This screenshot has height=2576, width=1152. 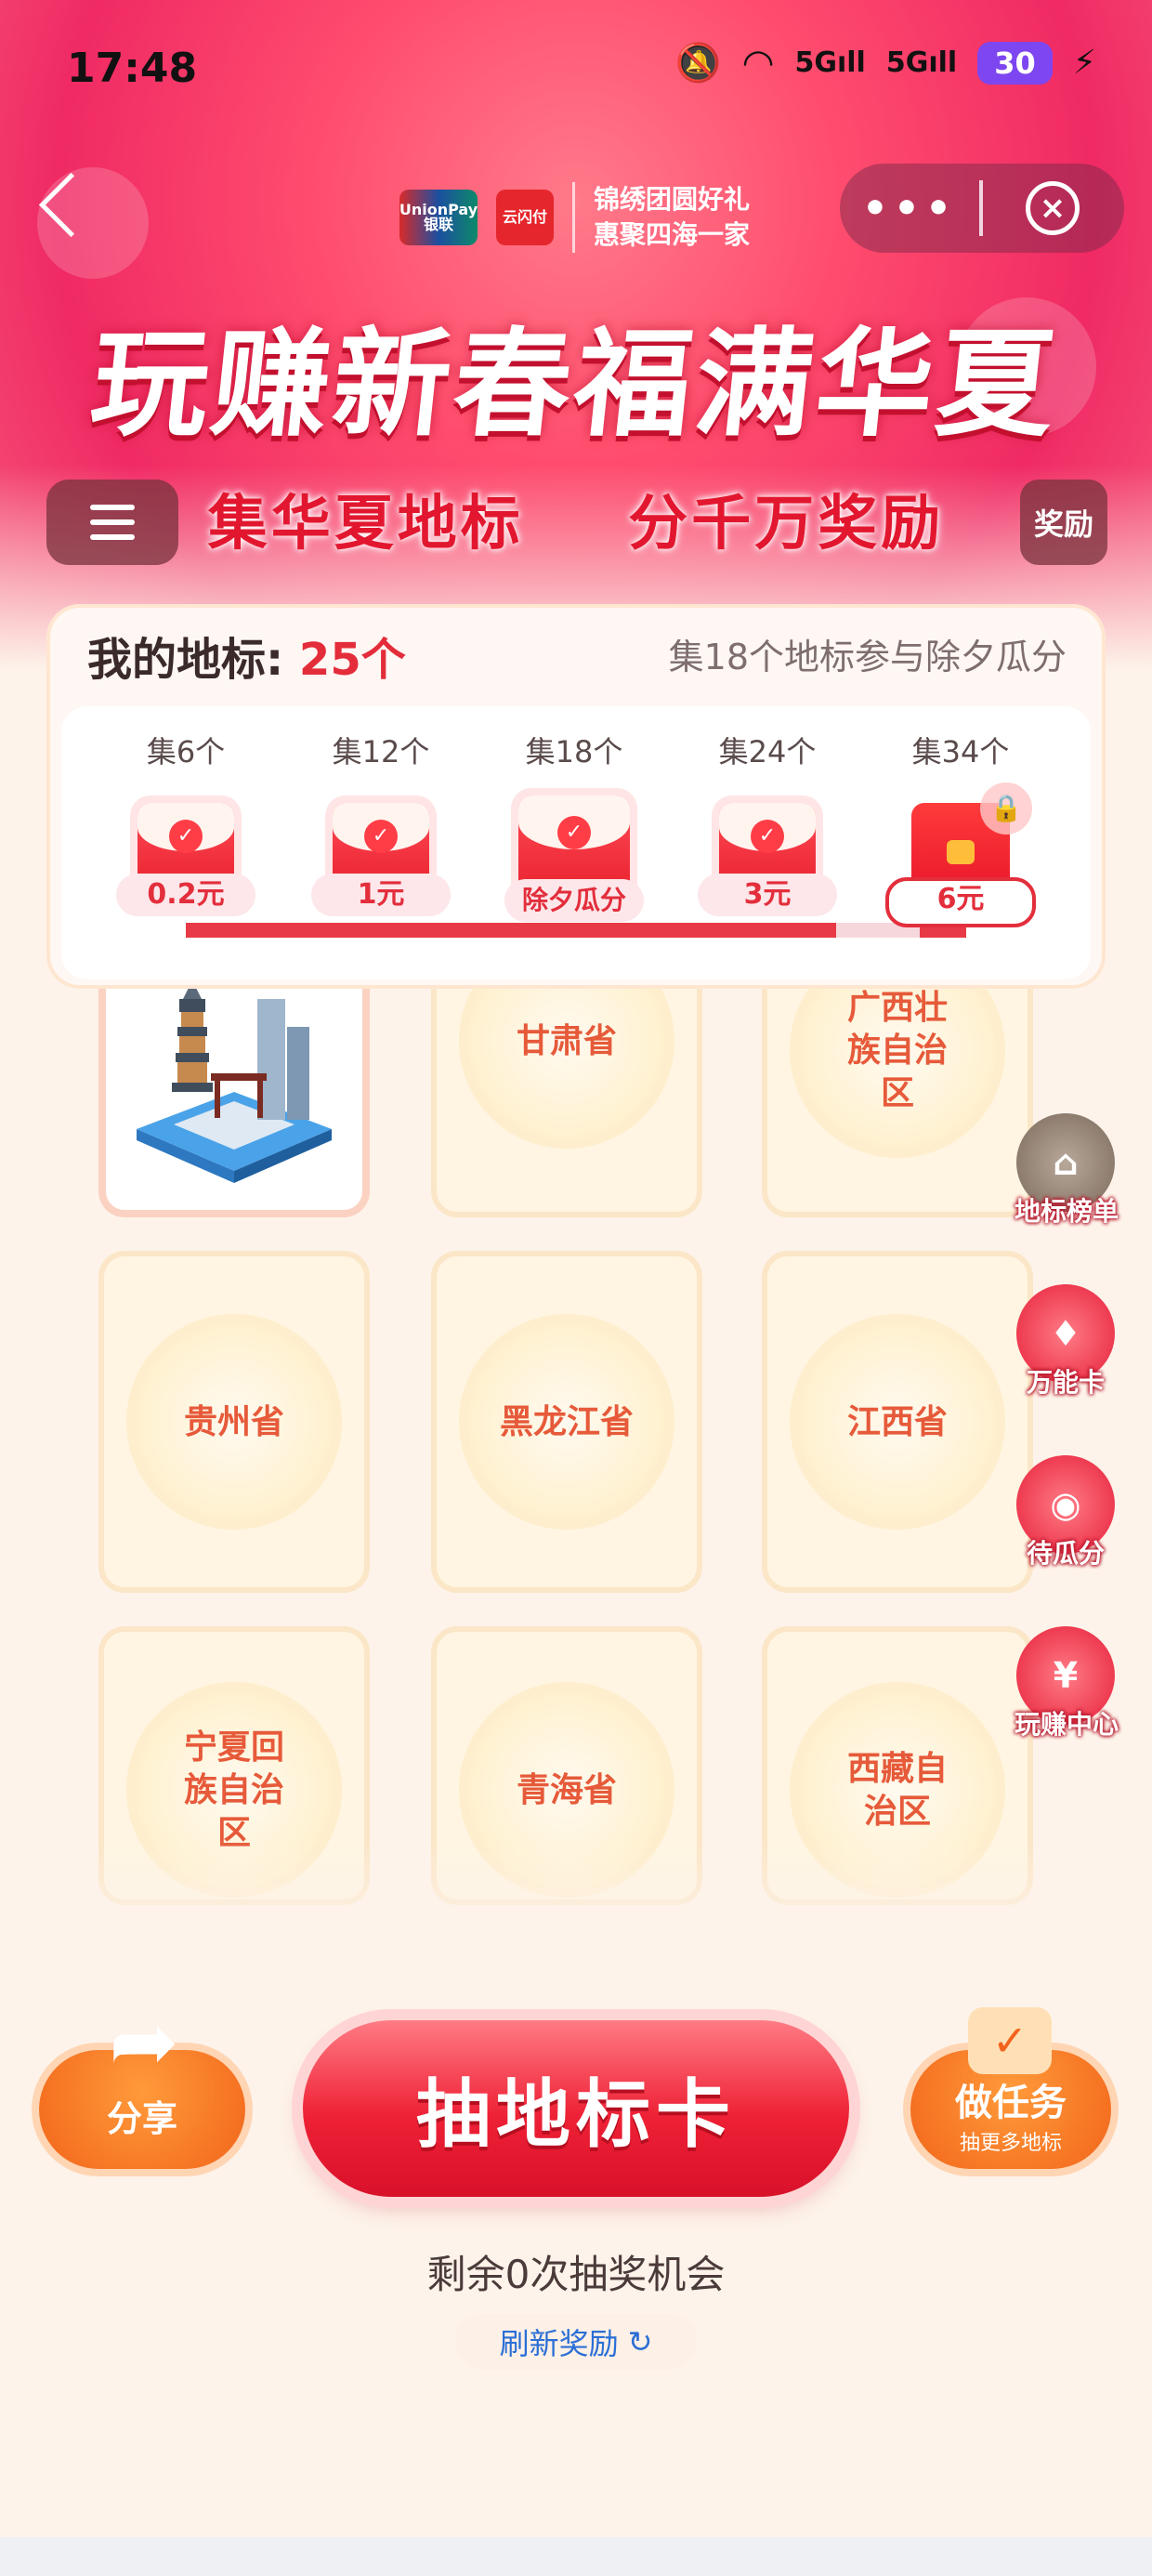 I want to click on task-sublabel: 抽更多地标, so click(x=1010, y=2143).